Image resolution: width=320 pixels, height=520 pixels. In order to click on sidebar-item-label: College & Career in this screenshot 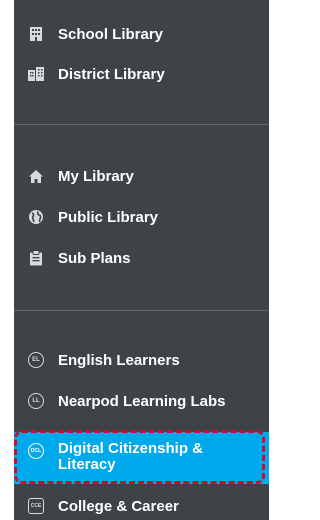, I will do `click(118, 506)`.